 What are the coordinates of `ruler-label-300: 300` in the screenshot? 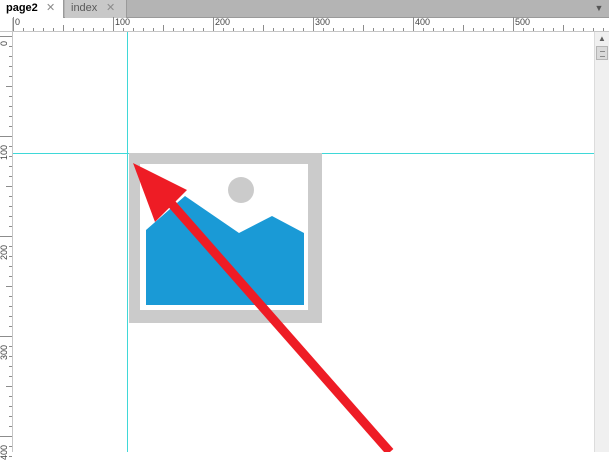 It's located at (323, 22).